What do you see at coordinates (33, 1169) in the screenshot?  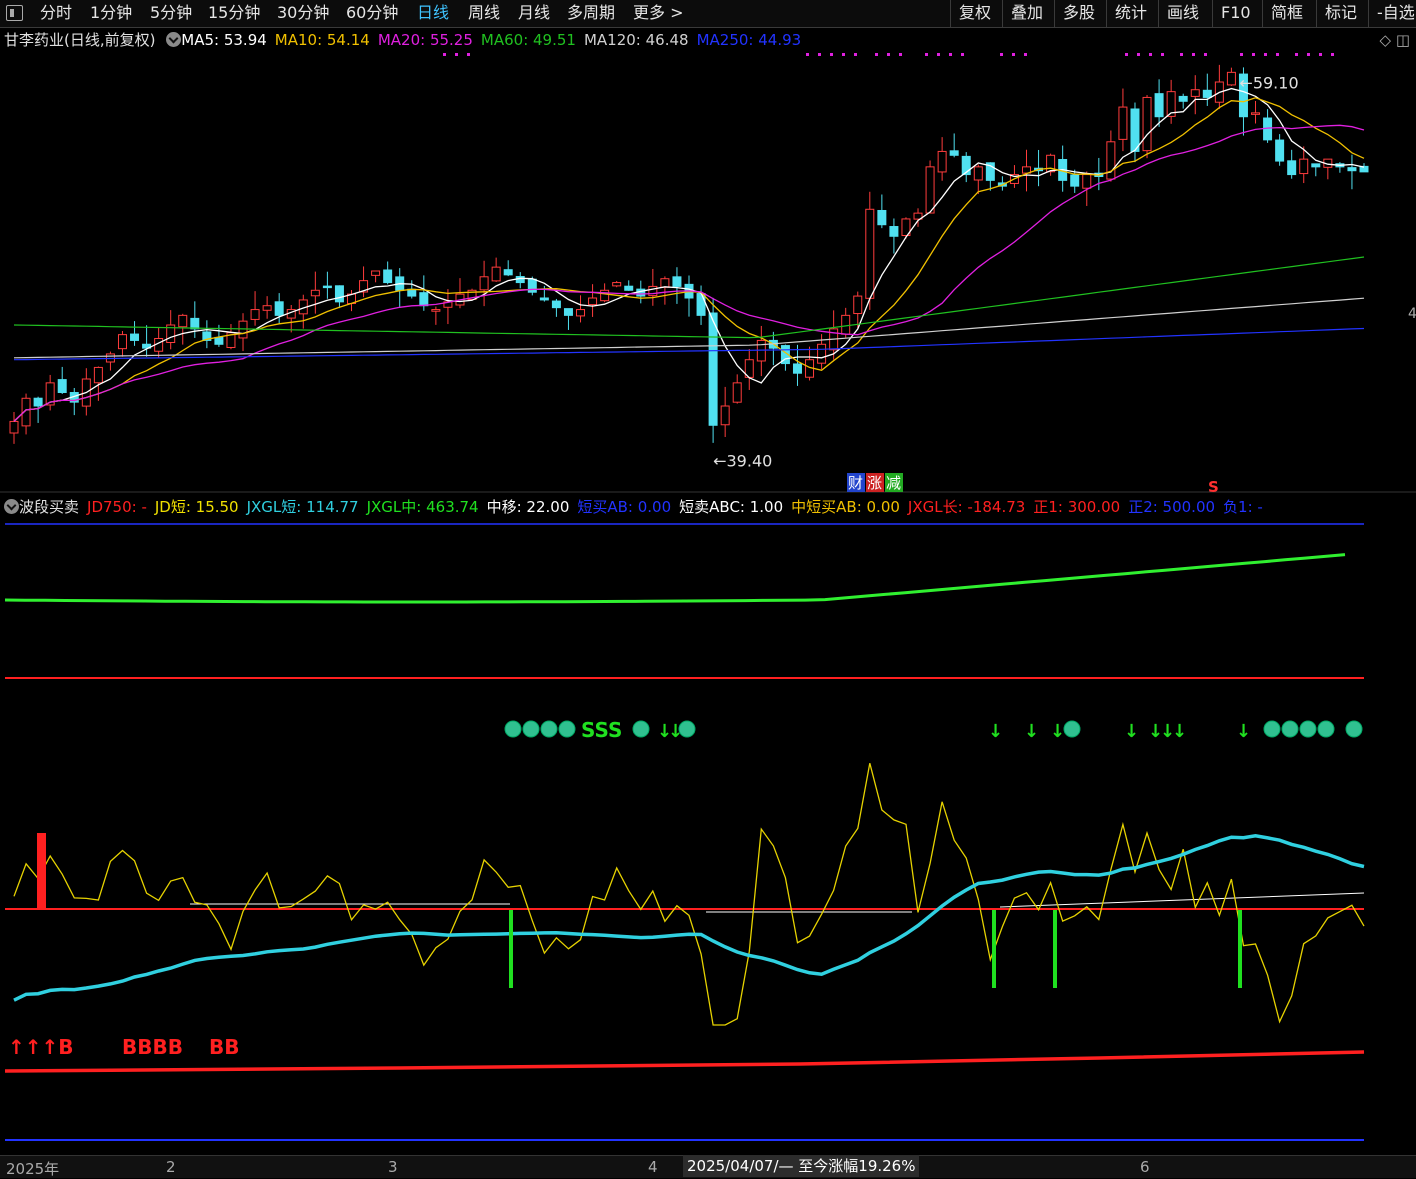 I see `date-label-0: 2025年` at bounding box center [33, 1169].